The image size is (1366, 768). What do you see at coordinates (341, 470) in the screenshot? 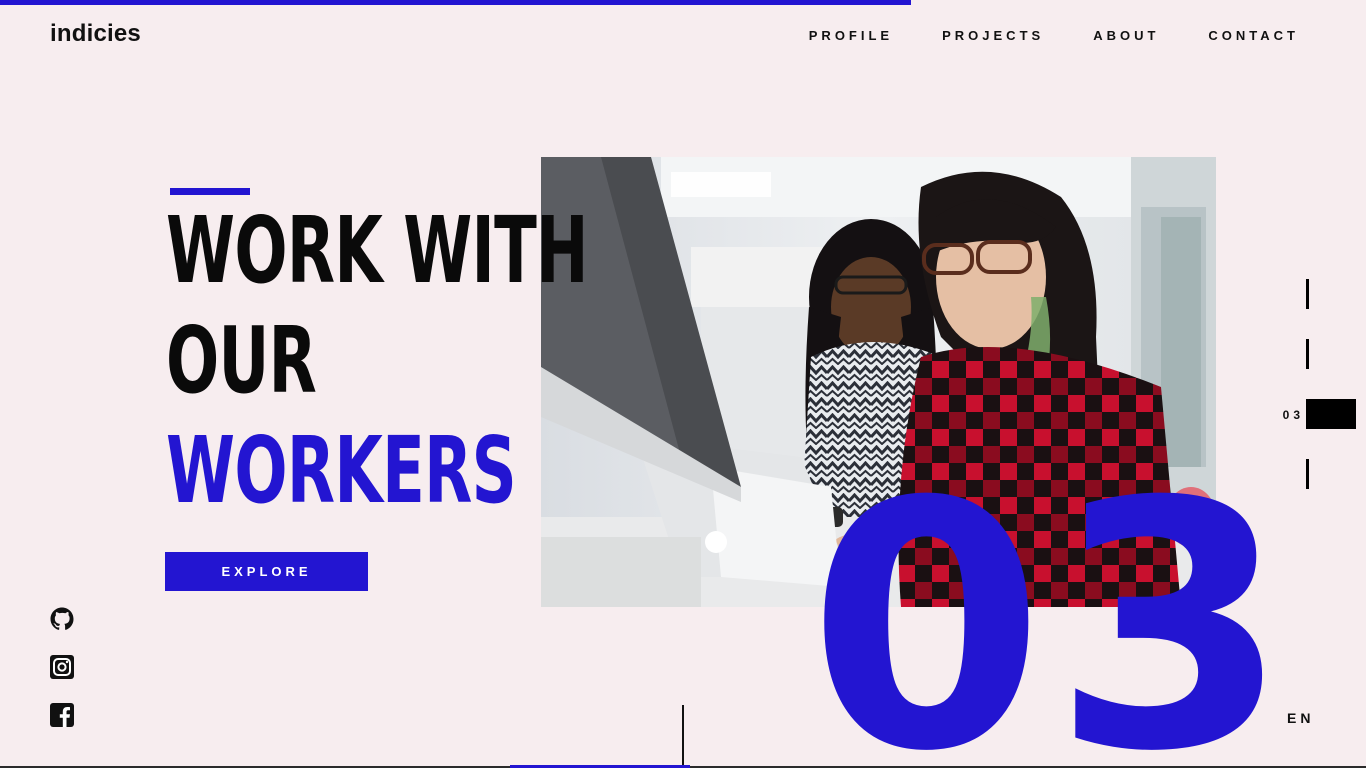
I see `headline-line-3: WORKERS` at bounding box center [341, 470].